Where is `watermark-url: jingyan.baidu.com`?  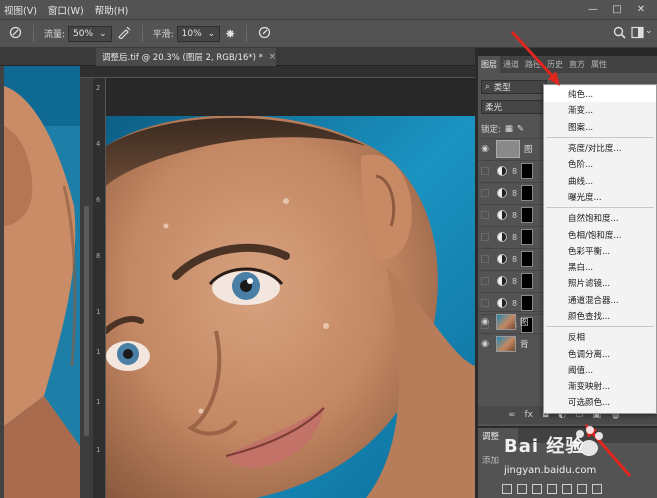 watermark-url: jingyan.baidu.com is located at coordinates (550, 470).